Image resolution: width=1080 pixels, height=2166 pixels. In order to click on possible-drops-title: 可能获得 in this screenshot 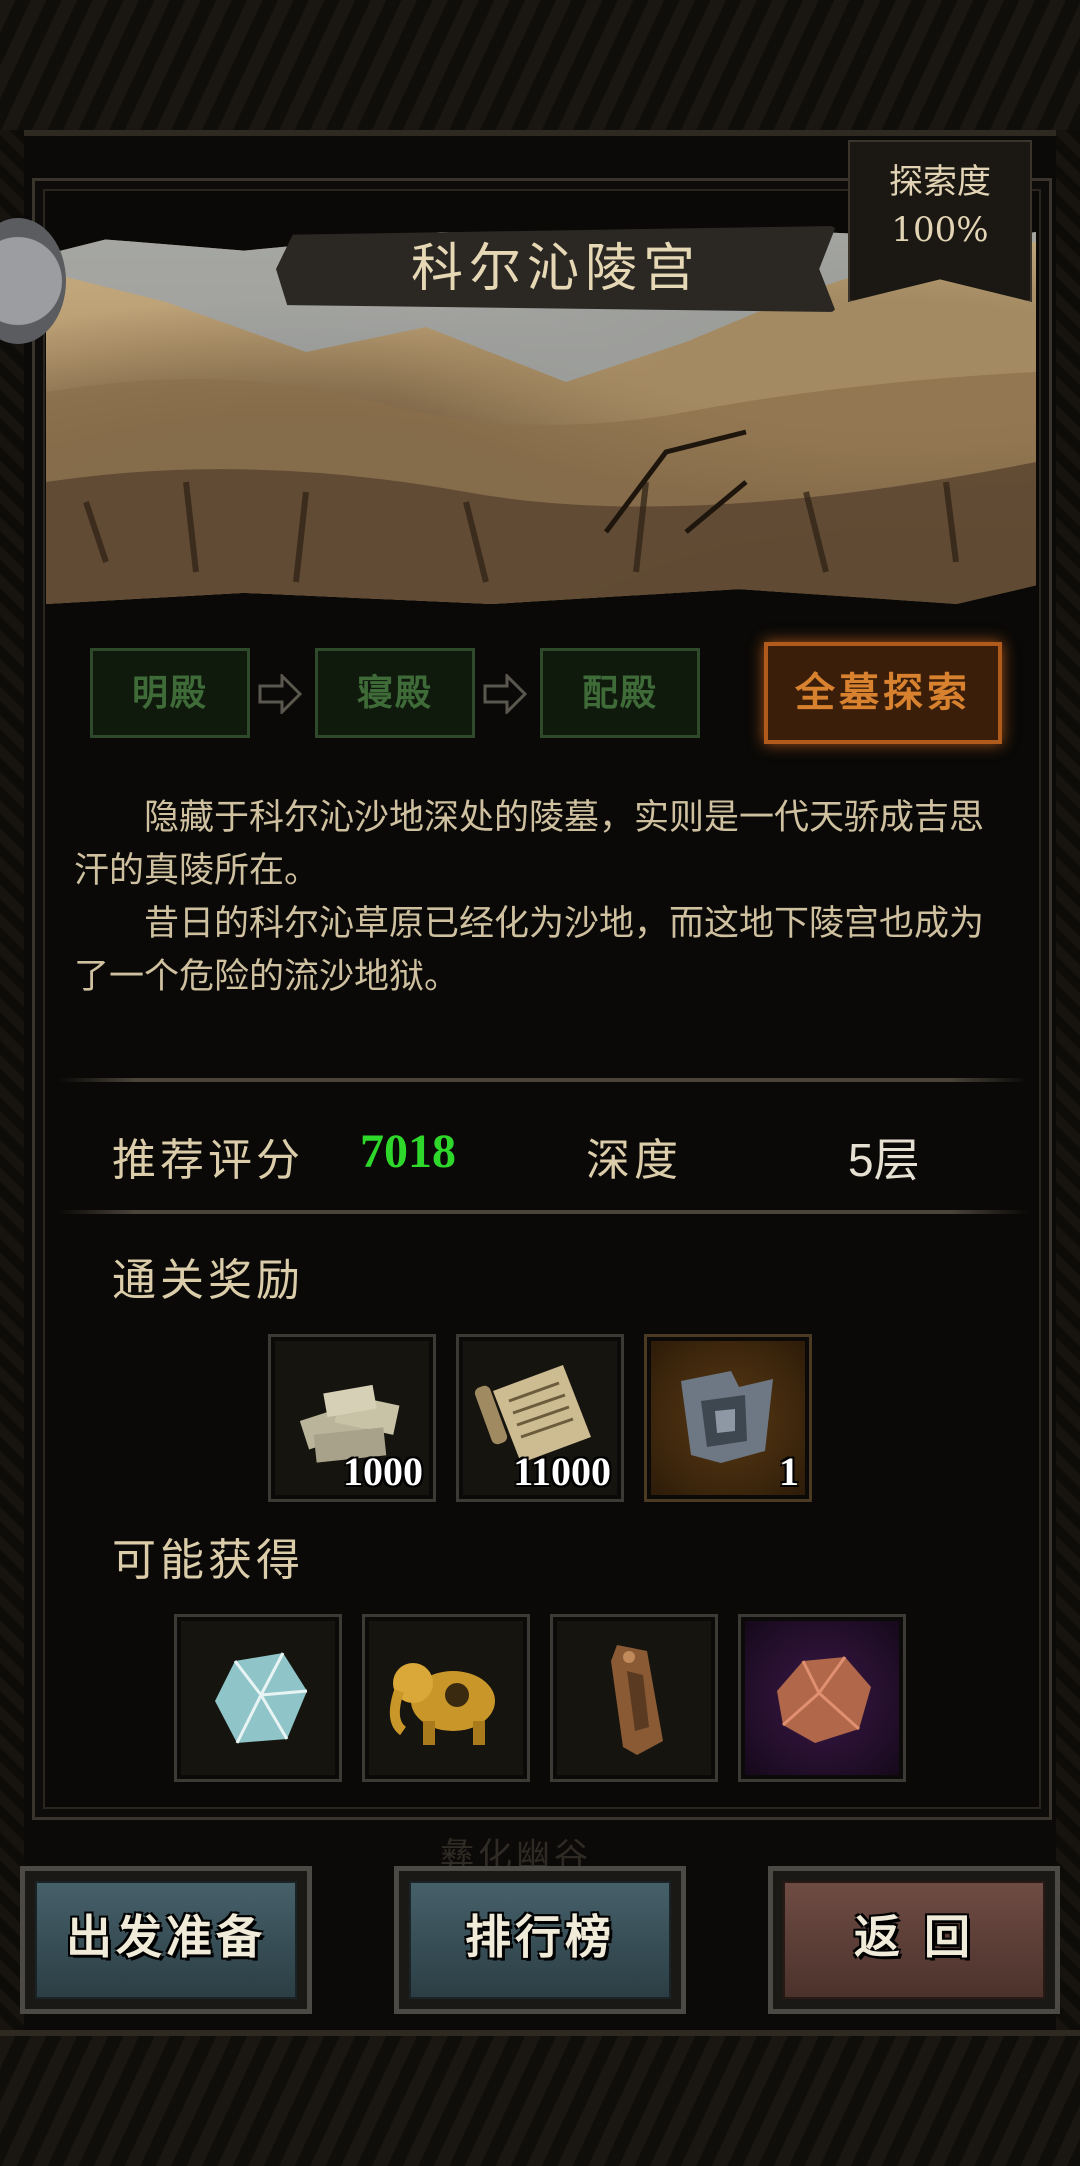, I will do `click(208, 1560)`.